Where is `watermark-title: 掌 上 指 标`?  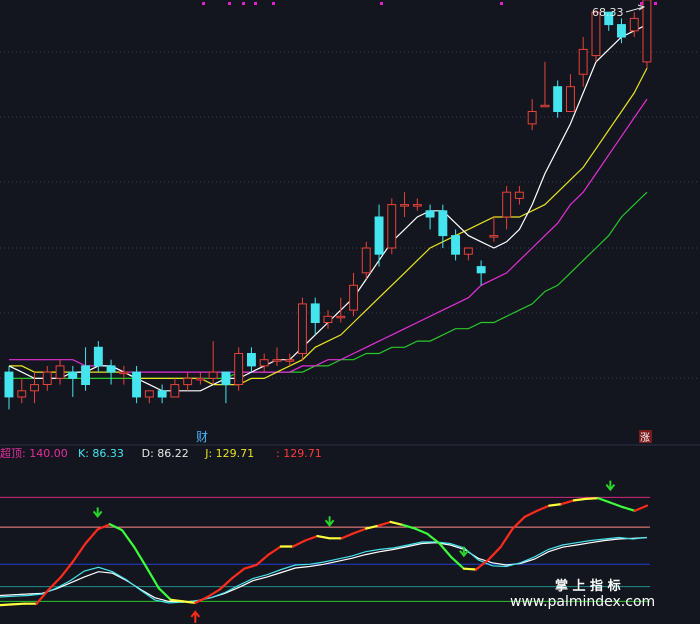 watermark-title: 掌 上 指 标 is located at coordinates (588, 586).